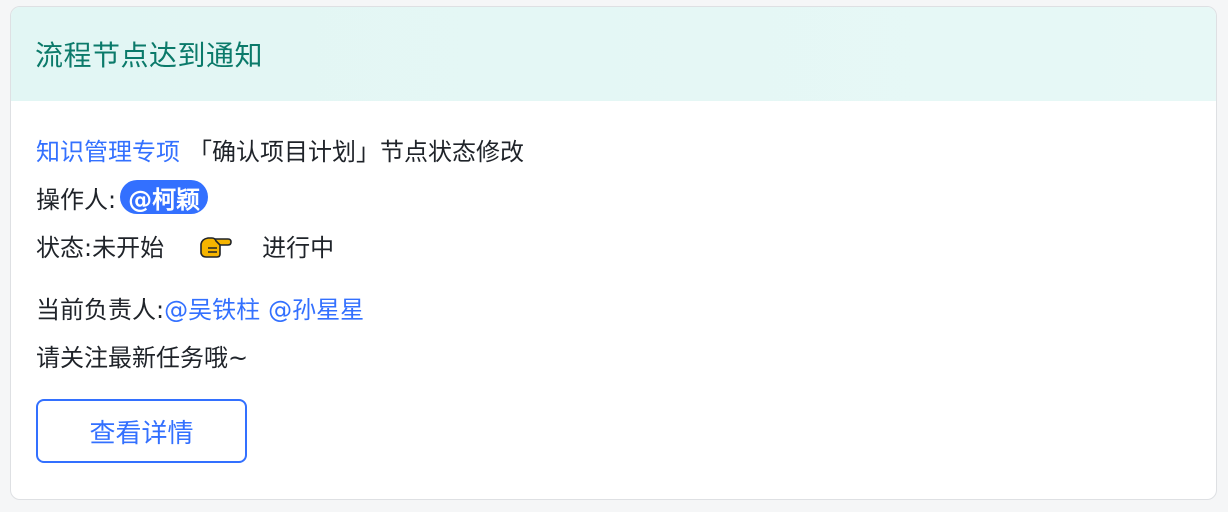 This screenshot has height=512, width=1228. What do you see at coordinates (149, 55) in the screenshot?
I see `card-title: 流程节点达到通知` at bounding box center [149, 55].